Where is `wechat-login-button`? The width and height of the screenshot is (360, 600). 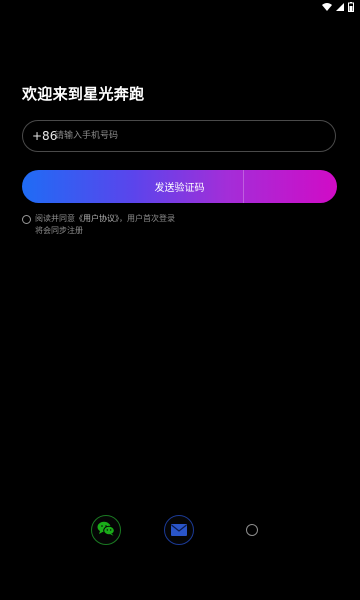 wechat-login-button is located at coordinates (106, 530).